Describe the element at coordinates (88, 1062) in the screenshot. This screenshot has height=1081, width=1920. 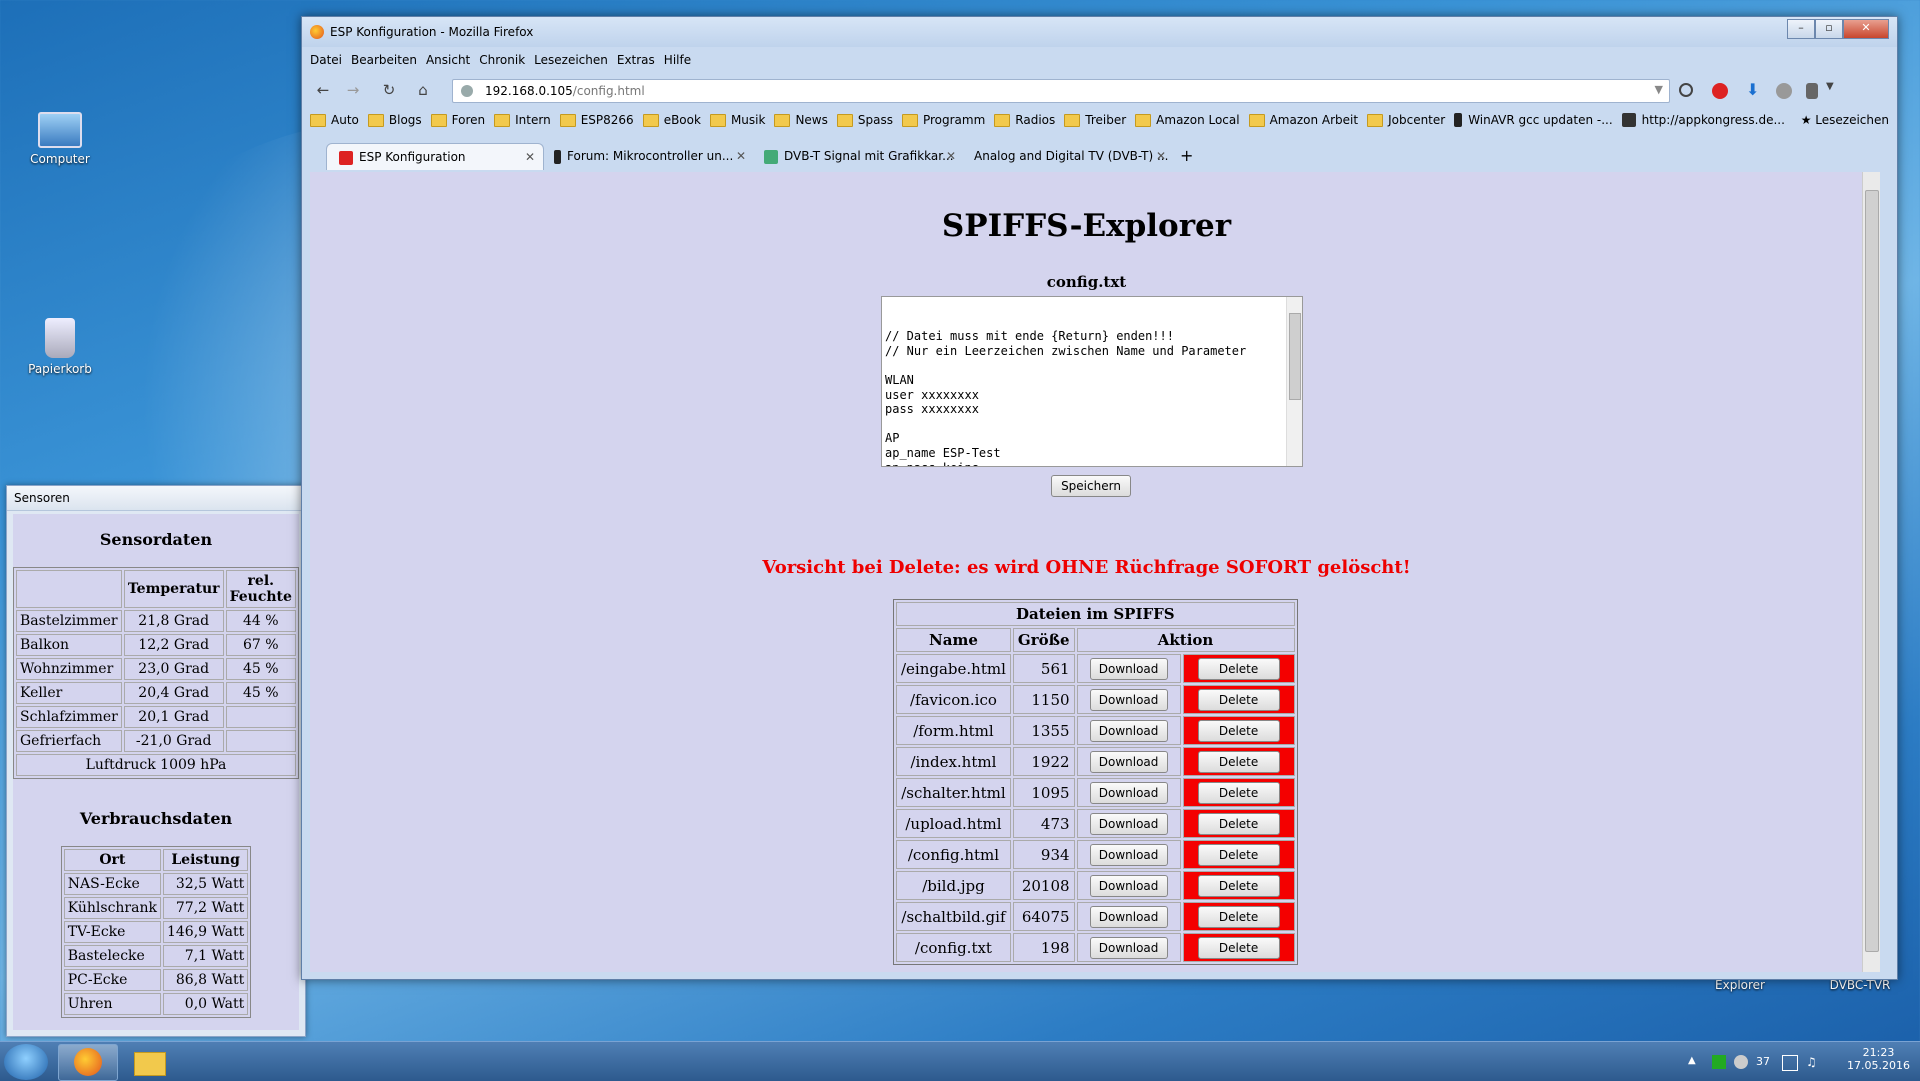
I see `taskbar-firefox` at that location.